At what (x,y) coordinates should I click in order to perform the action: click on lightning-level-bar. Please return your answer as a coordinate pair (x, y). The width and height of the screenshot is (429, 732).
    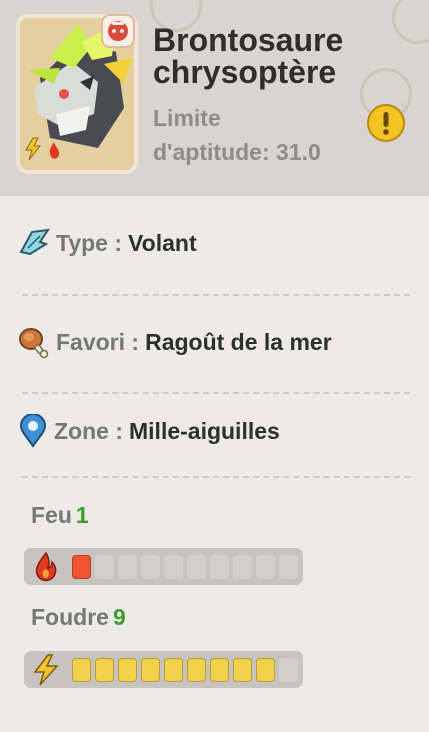
    Looking at the image, I should click on (163, 669).